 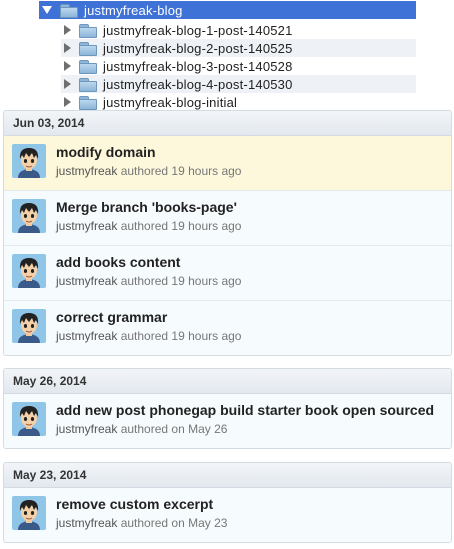 I want to click on commit-title: remove custom excerpt, so click(x=134, y=504).